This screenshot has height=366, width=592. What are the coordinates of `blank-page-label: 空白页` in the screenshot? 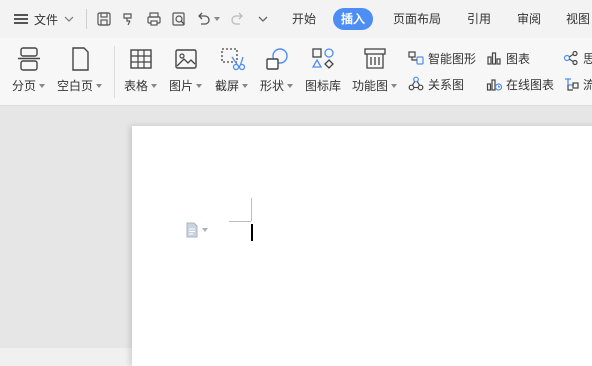 It's located at (75, 86).